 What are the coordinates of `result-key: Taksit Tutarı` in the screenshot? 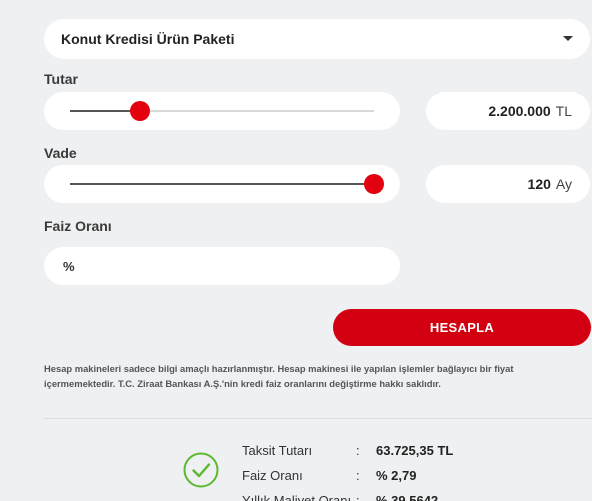 It's located at (277, 450).